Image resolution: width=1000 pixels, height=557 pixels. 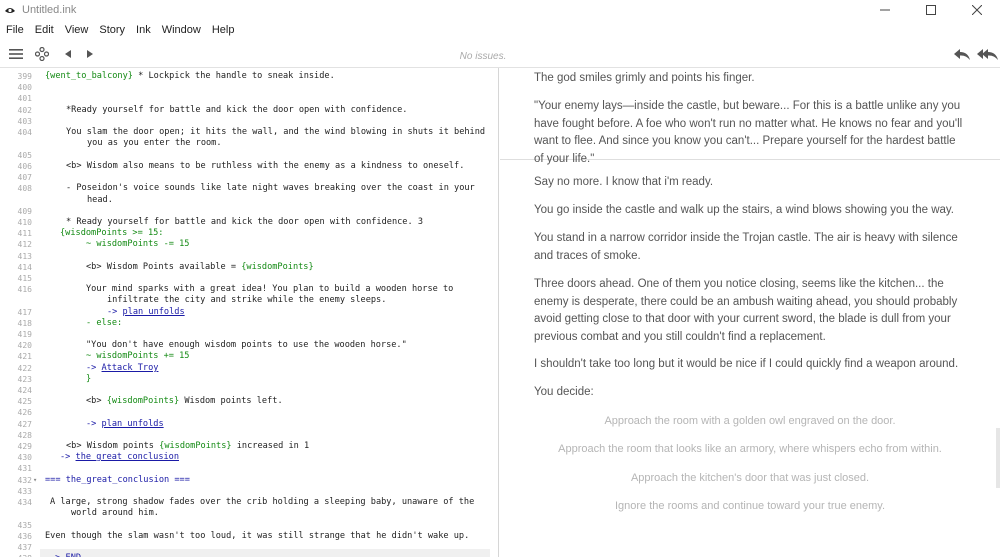 I want to click on code-line: 417 -> plan_unfolds, so click(x=249, y=312).